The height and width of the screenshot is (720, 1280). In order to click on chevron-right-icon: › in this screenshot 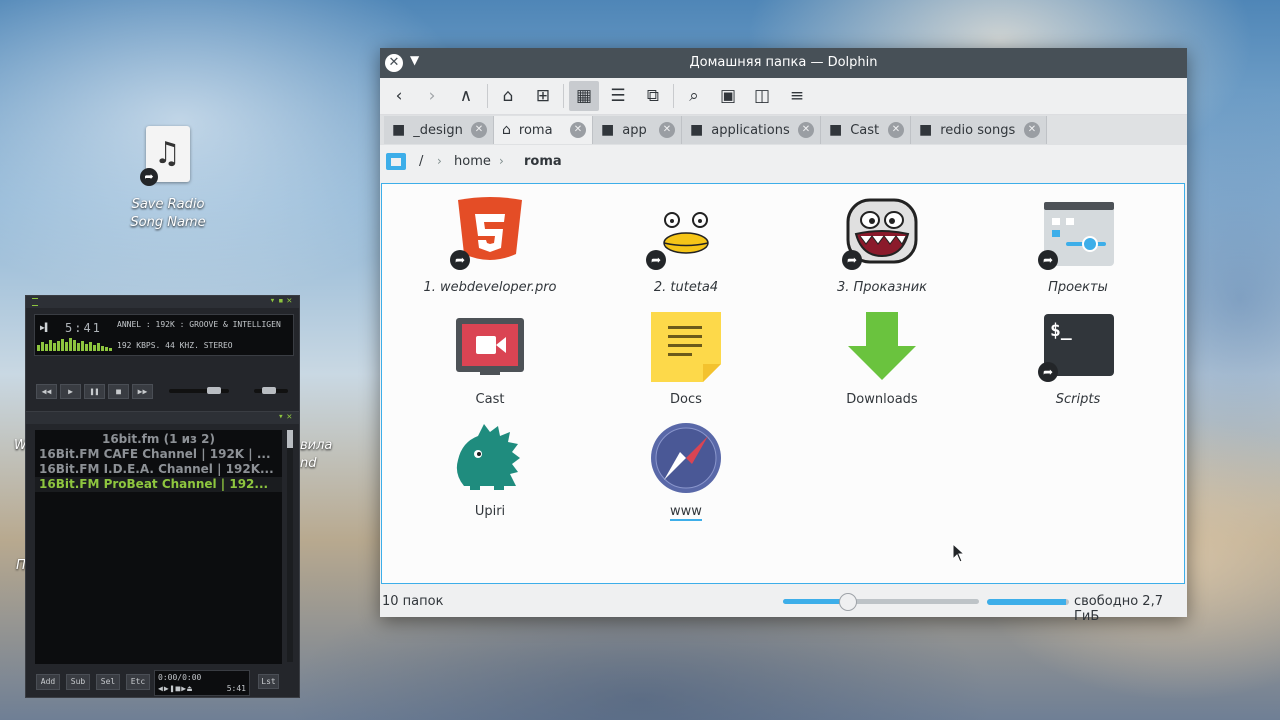, I will do `click(439, 161)`.